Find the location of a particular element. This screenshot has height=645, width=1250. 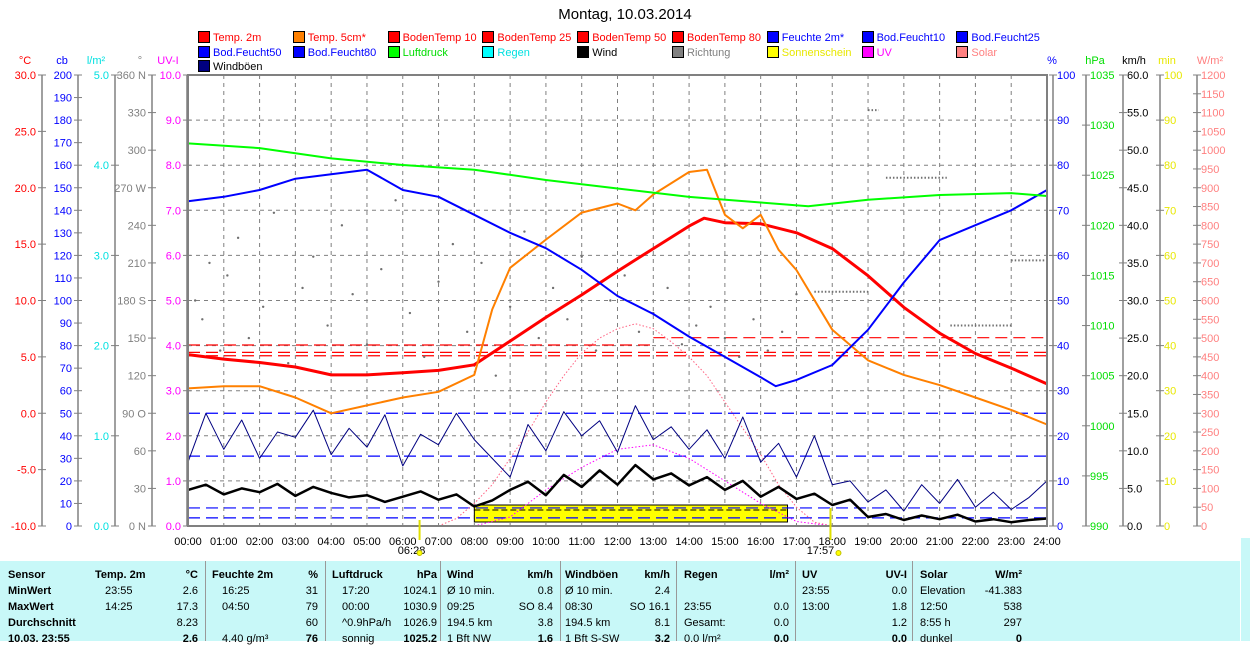

scrollbar is located at coordinates (1245, 589).